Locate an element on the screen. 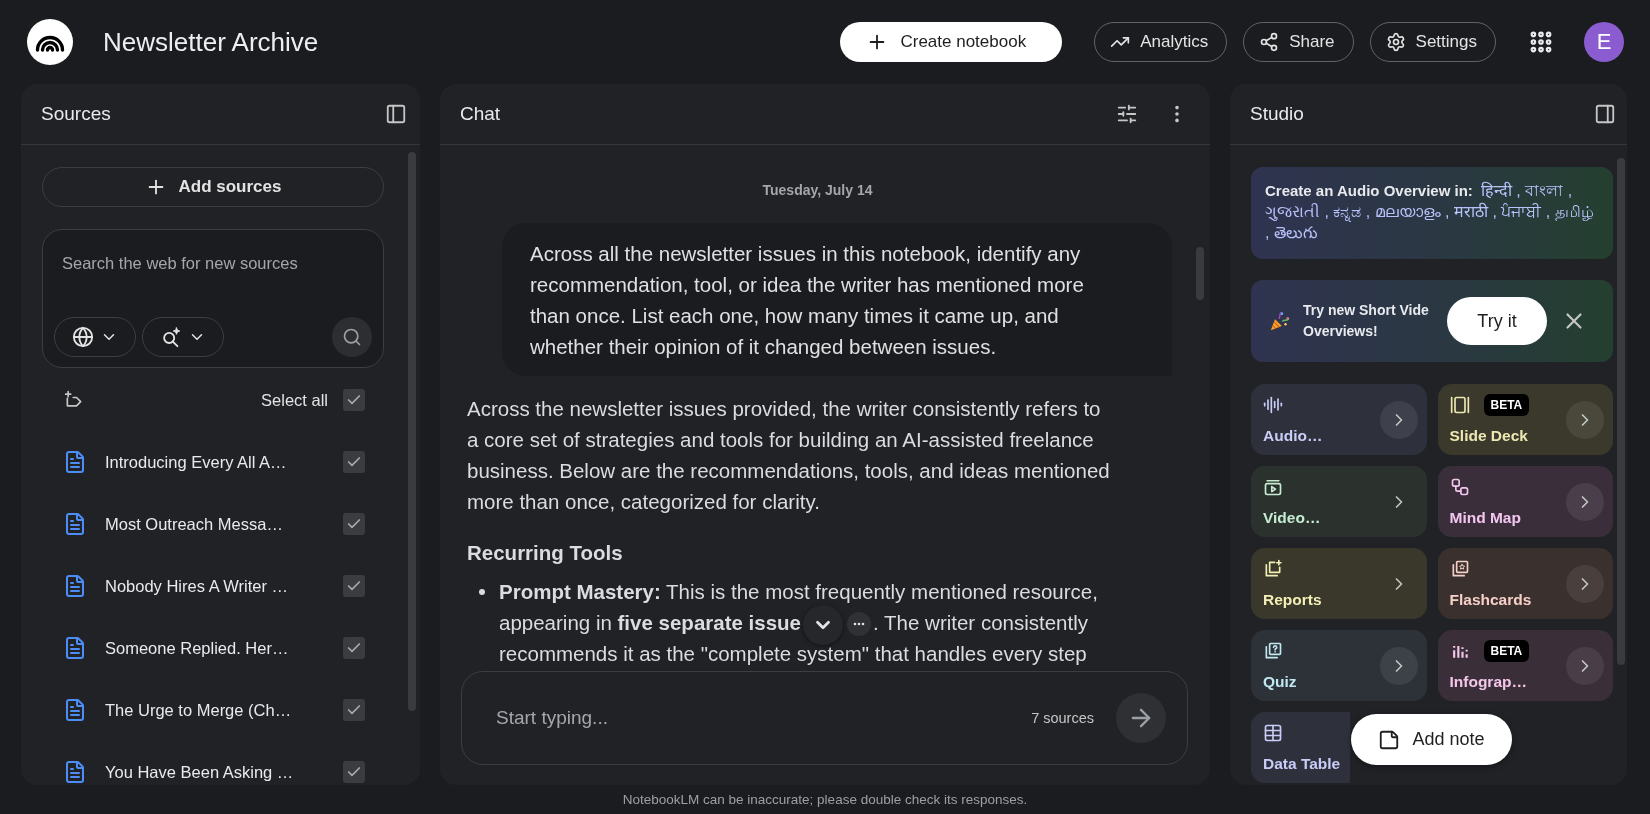 The image size is (1650, 814). promo-text: Try new Short Vide Overviews! is located at coordinates (1366, 321).